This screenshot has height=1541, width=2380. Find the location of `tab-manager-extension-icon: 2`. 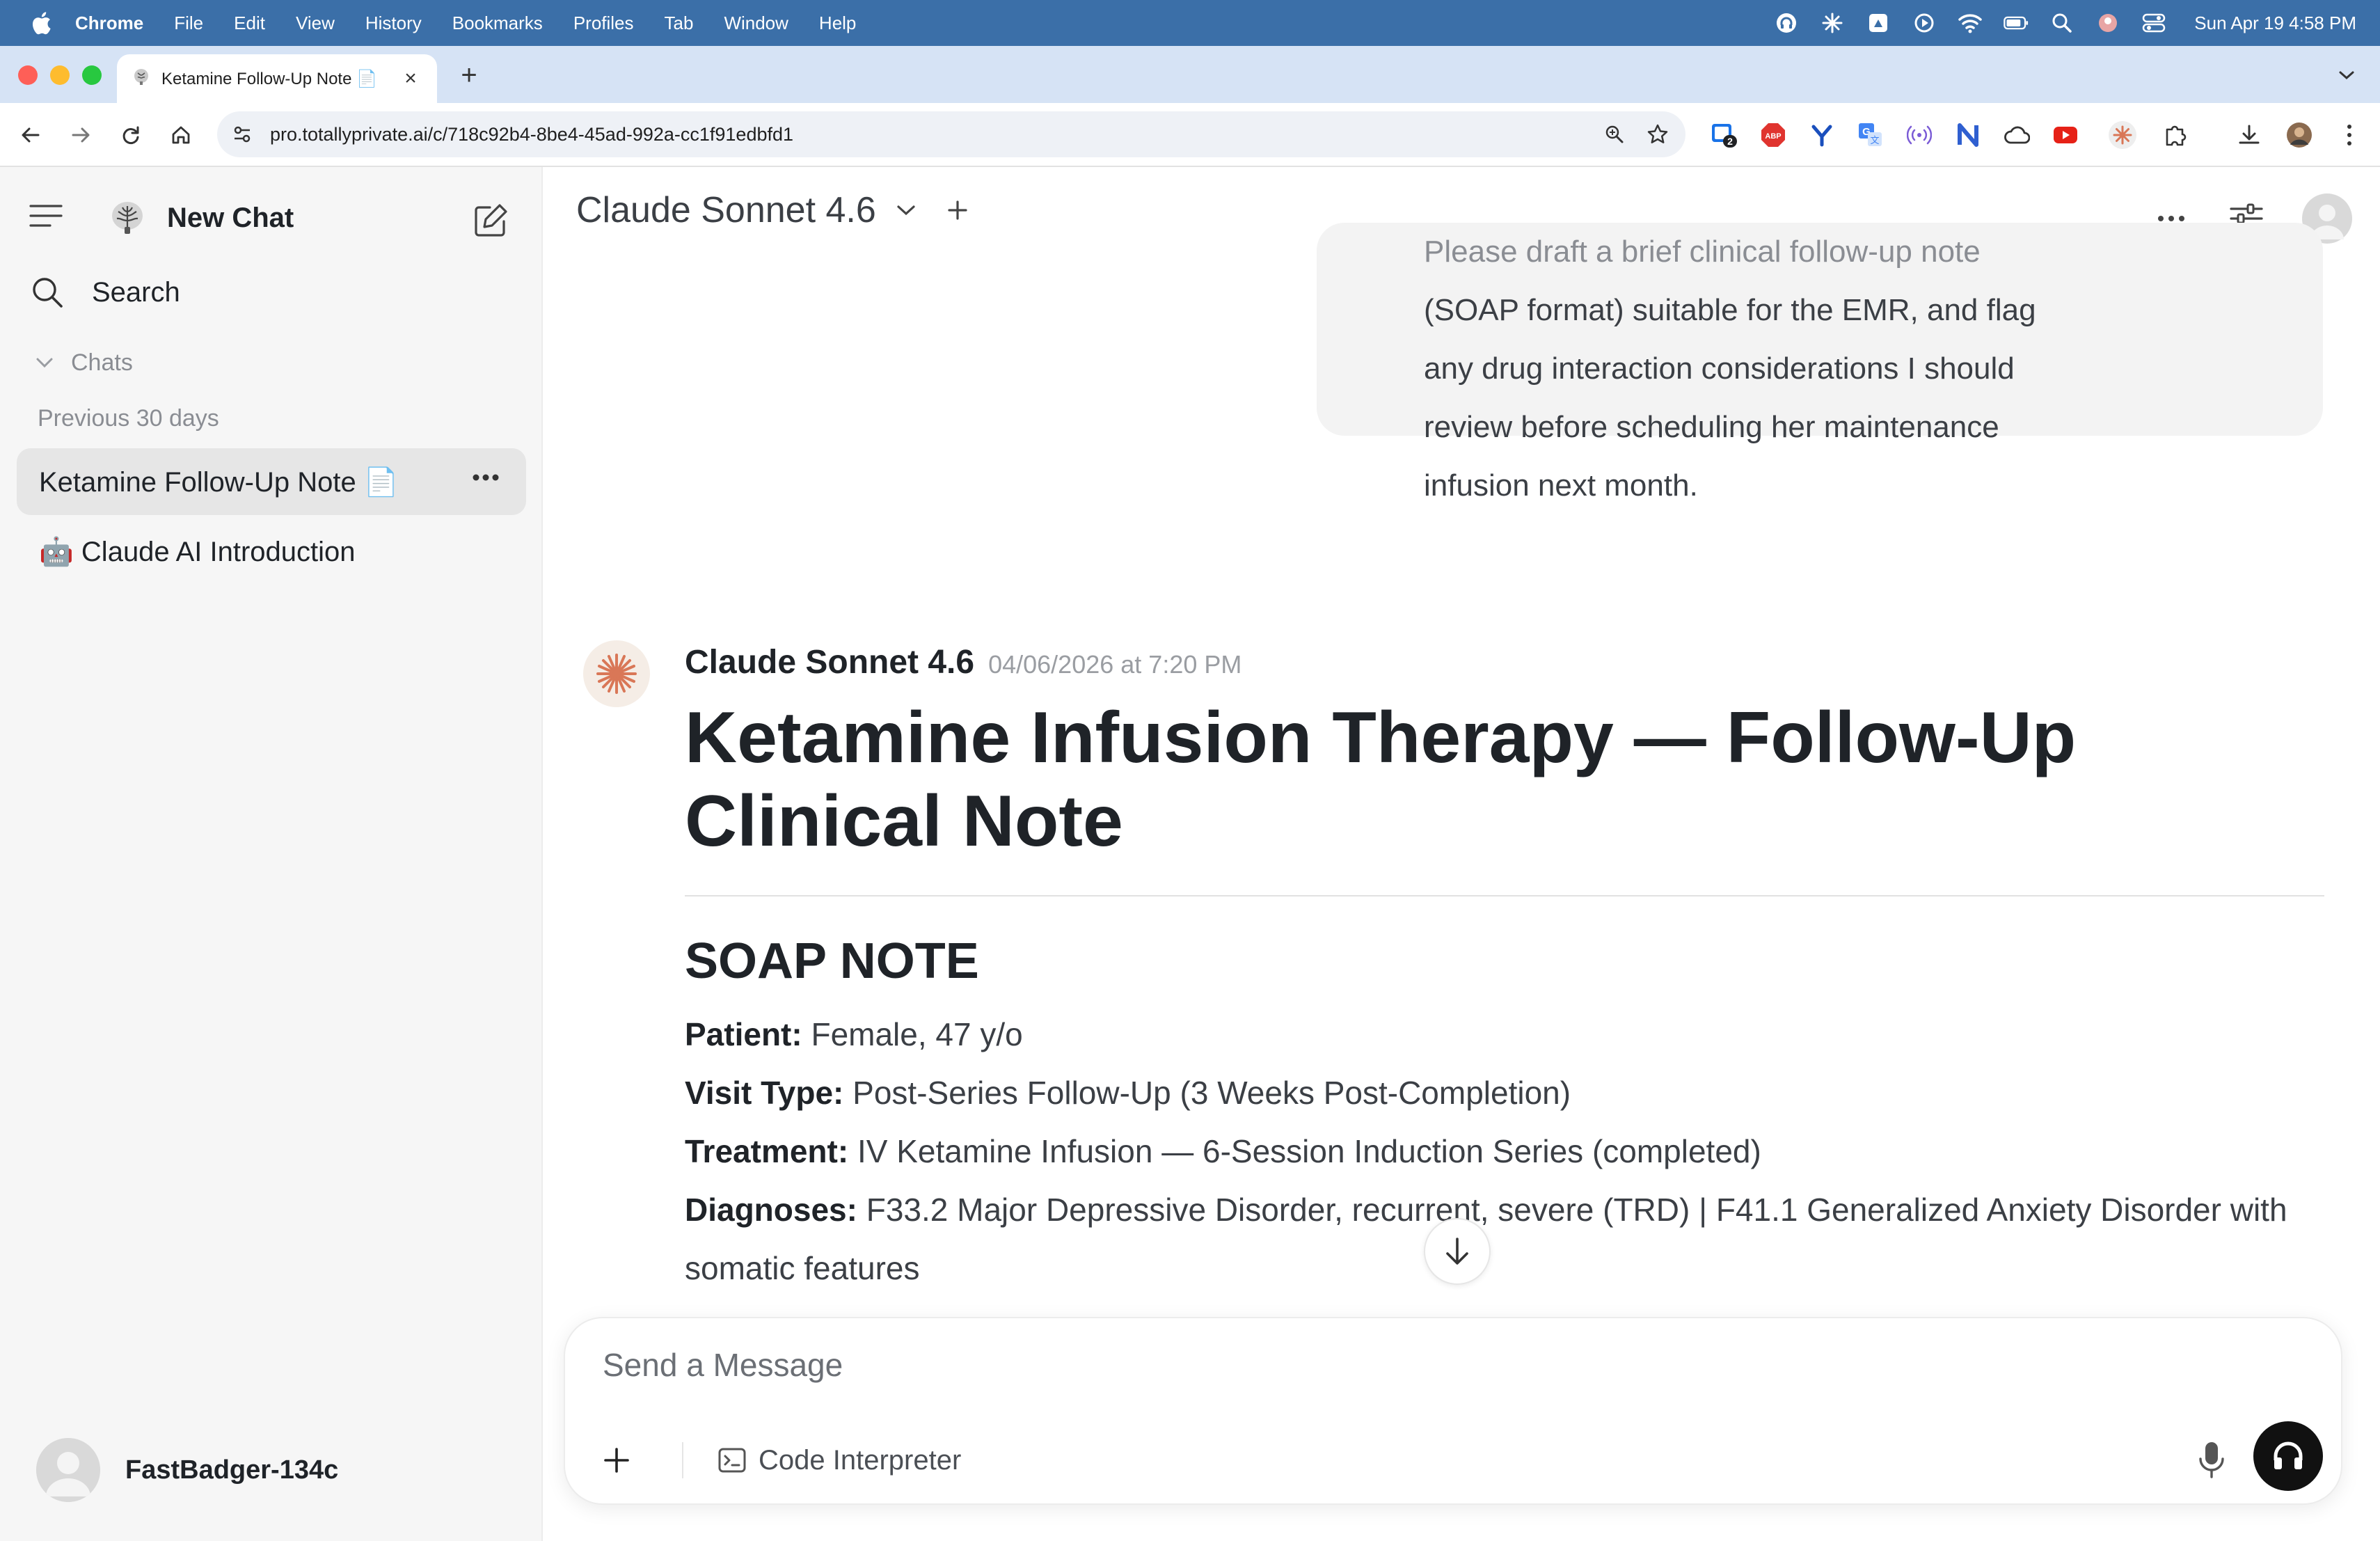

tab-manager-extension-icon: 2 is located at coordinates (1724, 135).